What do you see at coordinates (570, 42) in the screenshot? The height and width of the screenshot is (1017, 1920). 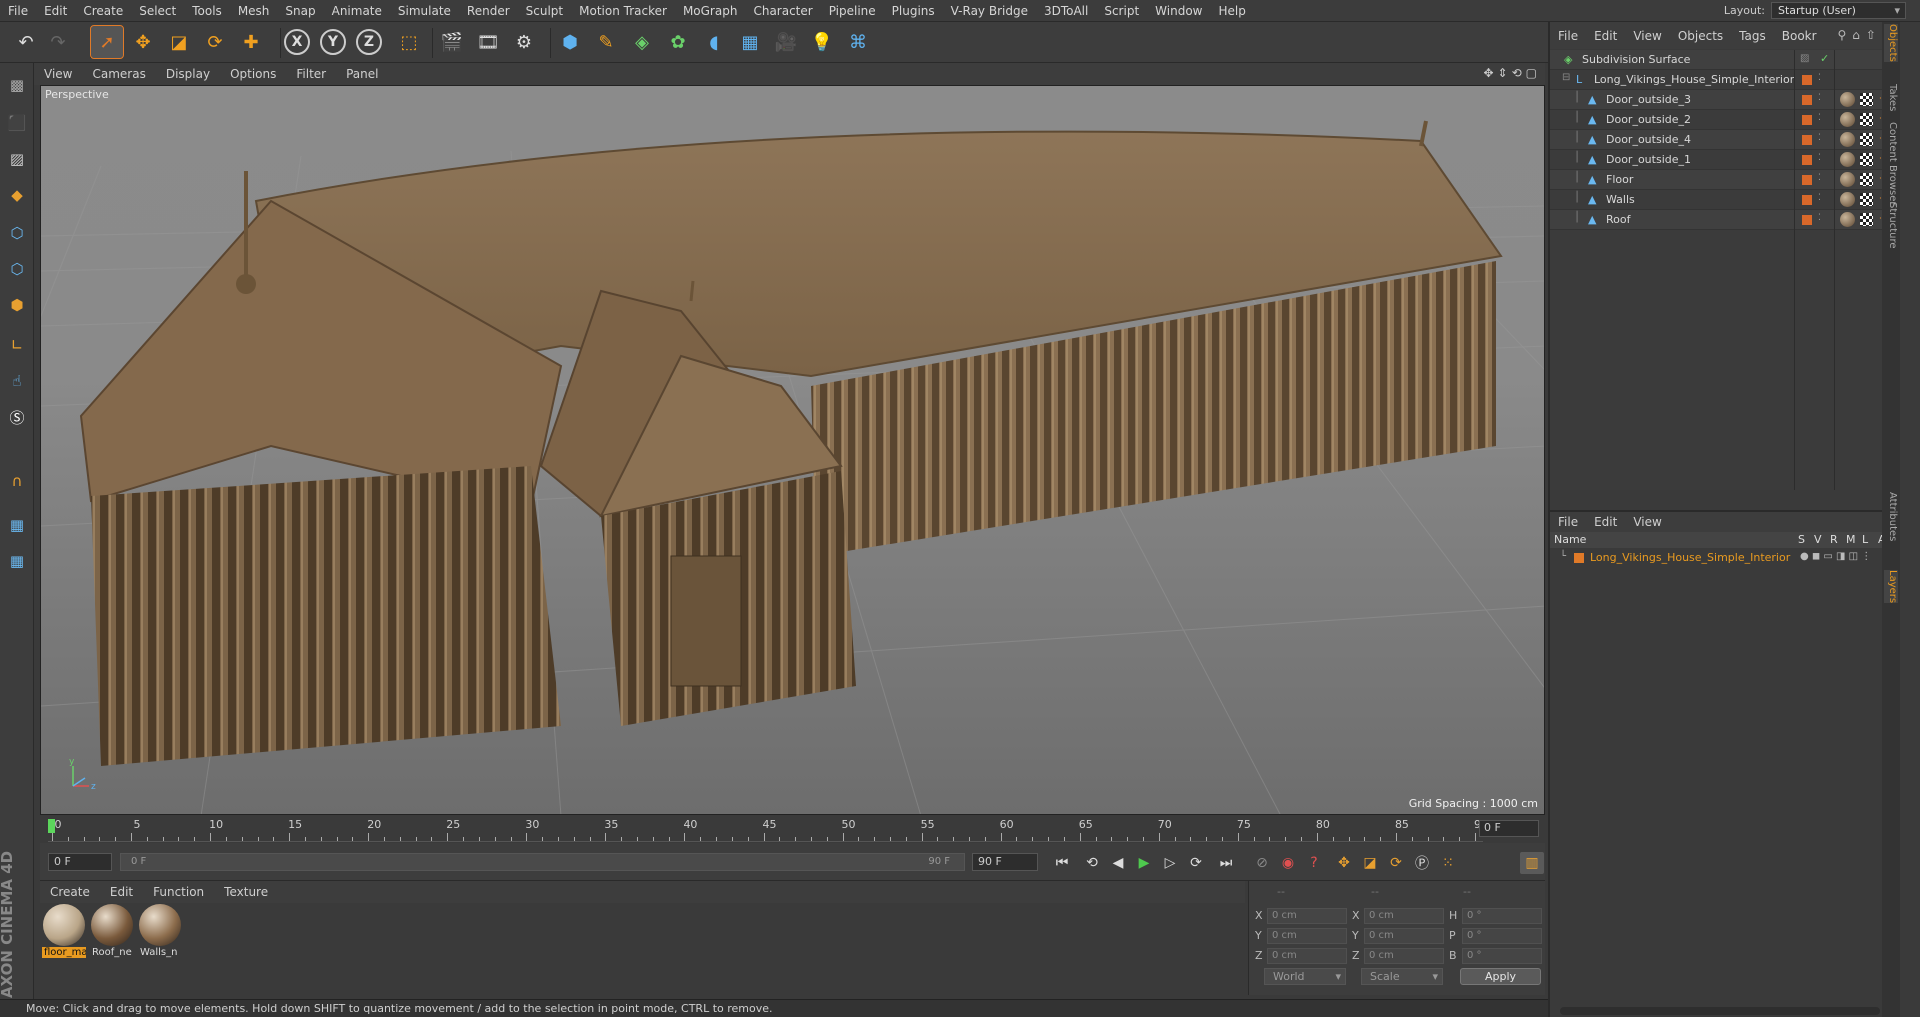 I see `cube-object-icon: ⬢` at bounding box center [570, 42].